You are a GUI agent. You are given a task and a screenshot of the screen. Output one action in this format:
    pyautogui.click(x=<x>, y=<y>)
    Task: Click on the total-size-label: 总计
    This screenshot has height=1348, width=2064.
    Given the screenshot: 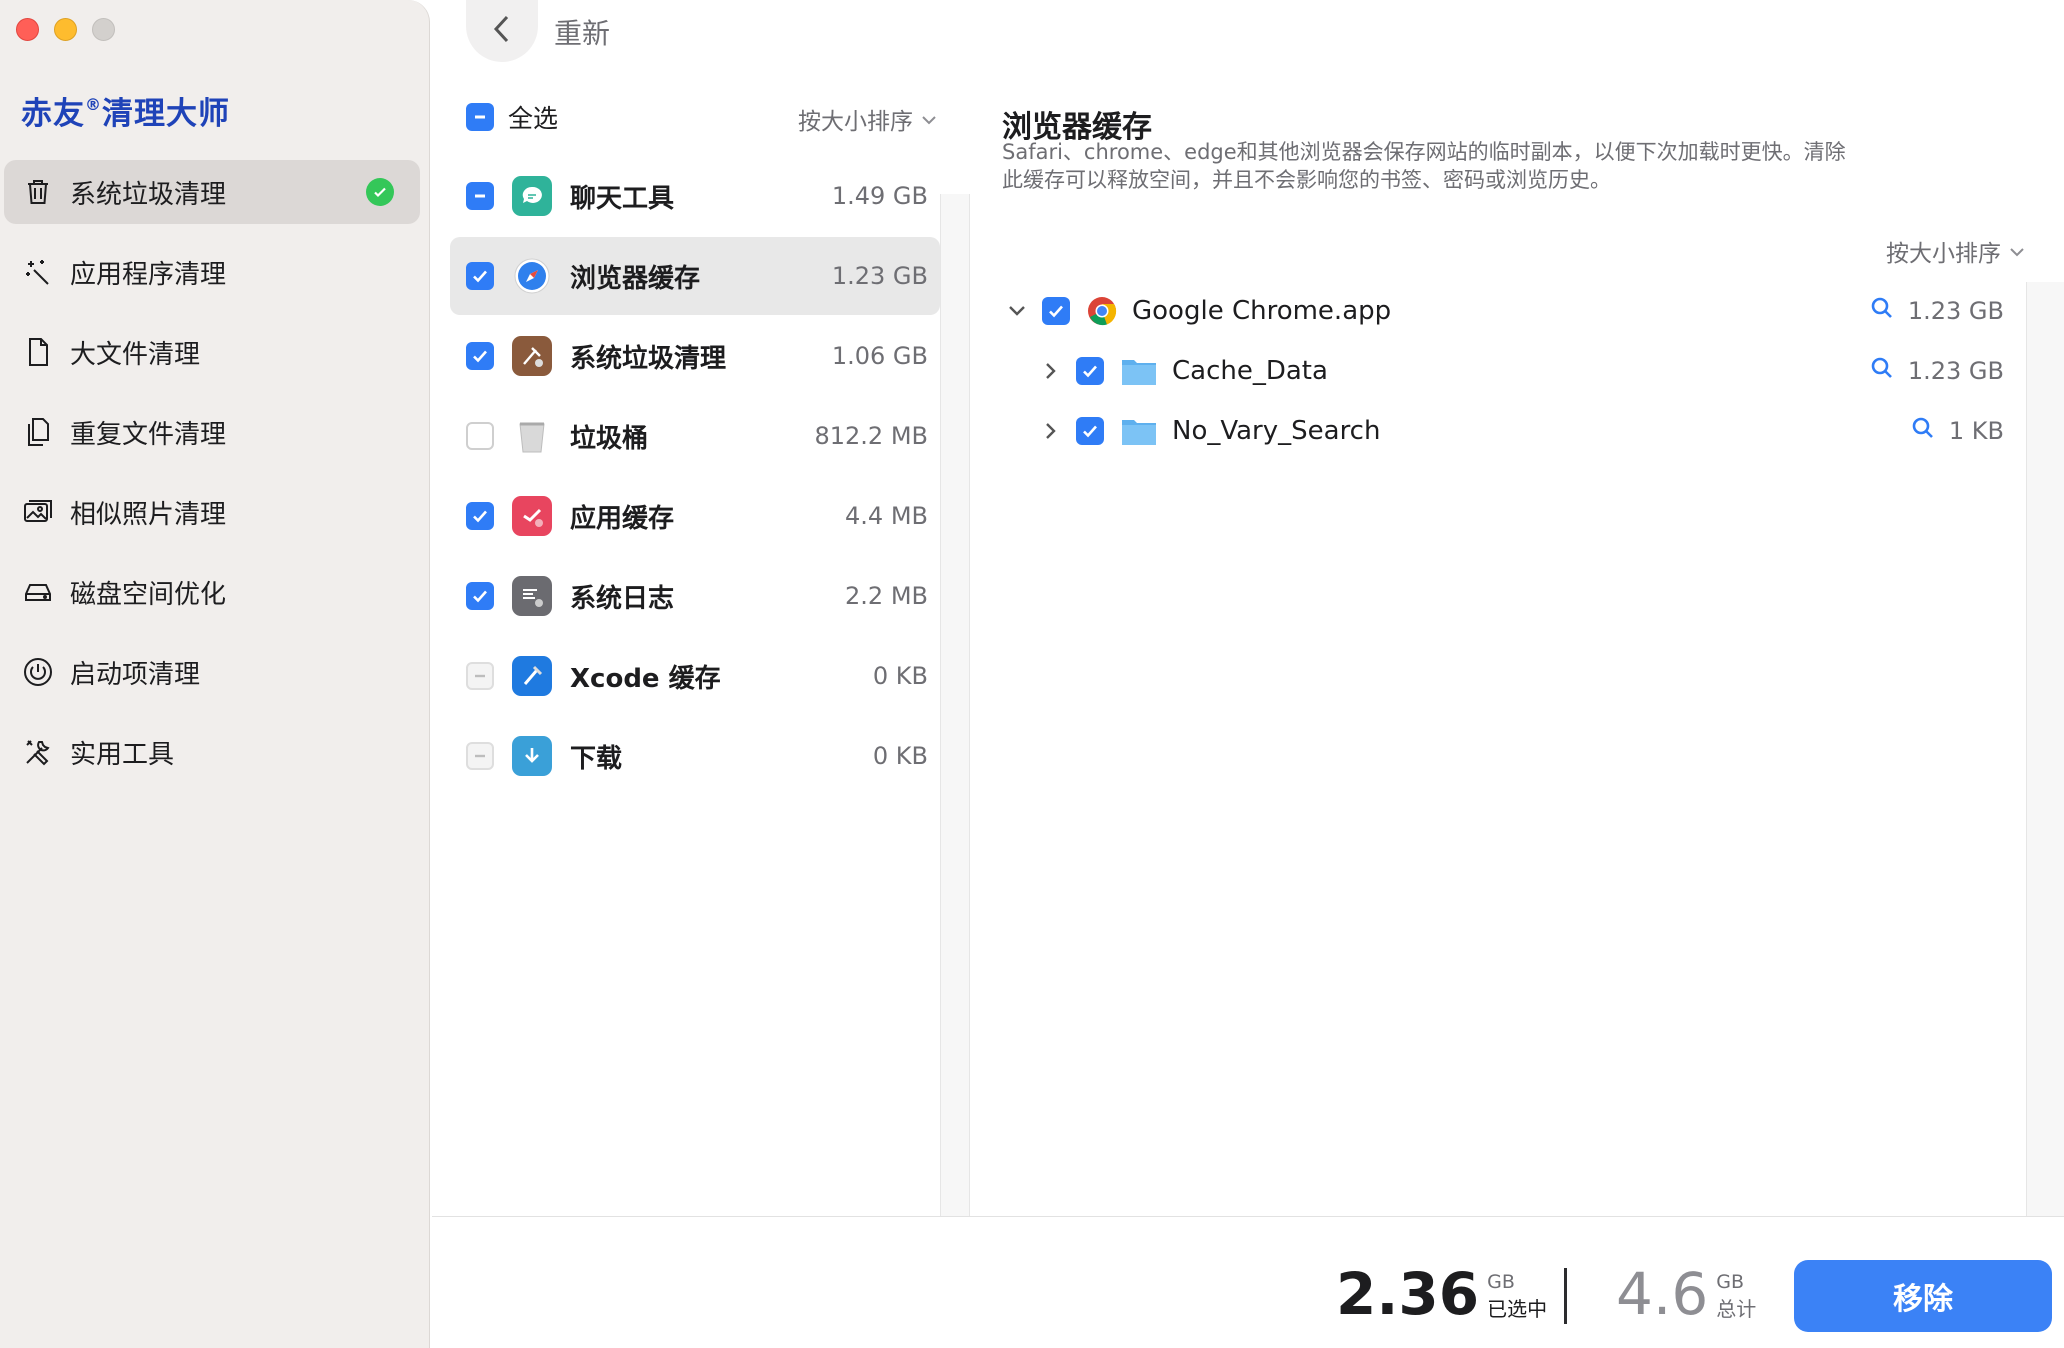 What is the action you would take?
    pyautogui.click(x=1736, y=1309)
    